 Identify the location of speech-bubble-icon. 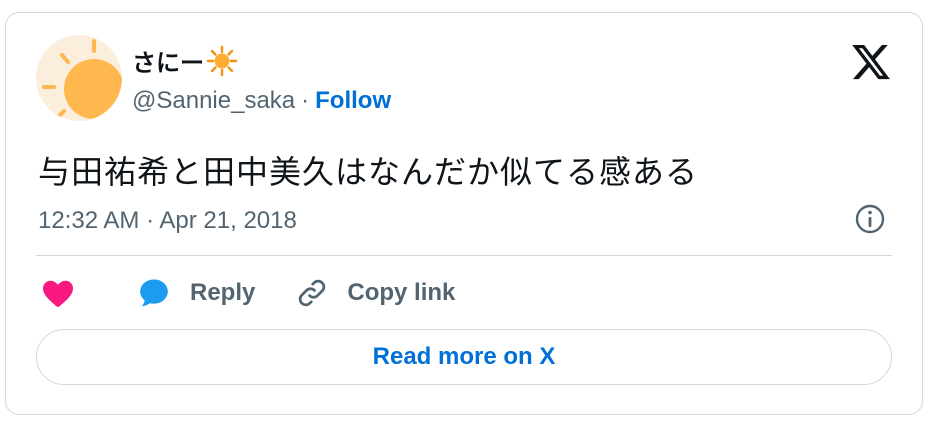
(154, 293).